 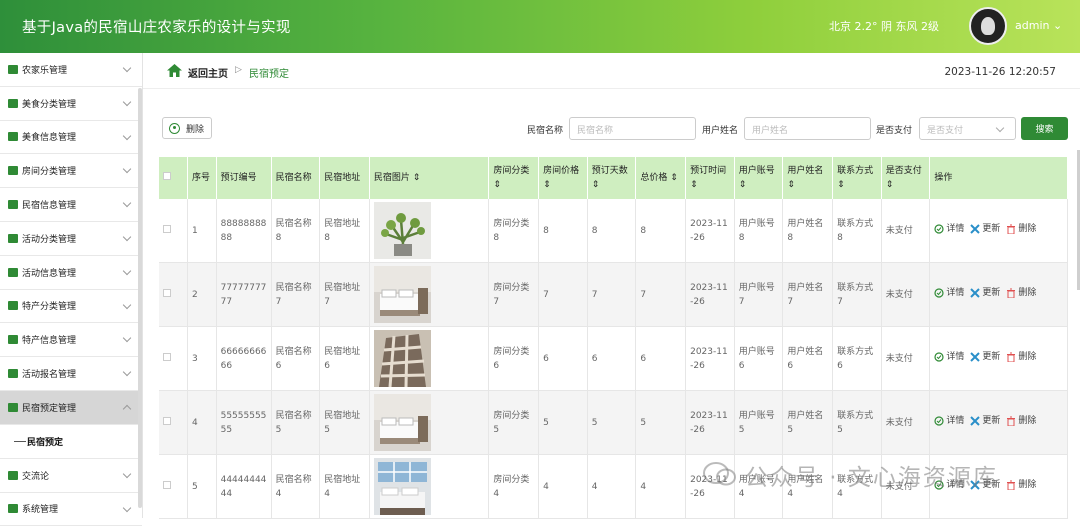 What do you see at coordinates (71, 374) in the screenshot?
I see `sidebar-item-9: 活动报名管理` at bounding box center [71, 374].